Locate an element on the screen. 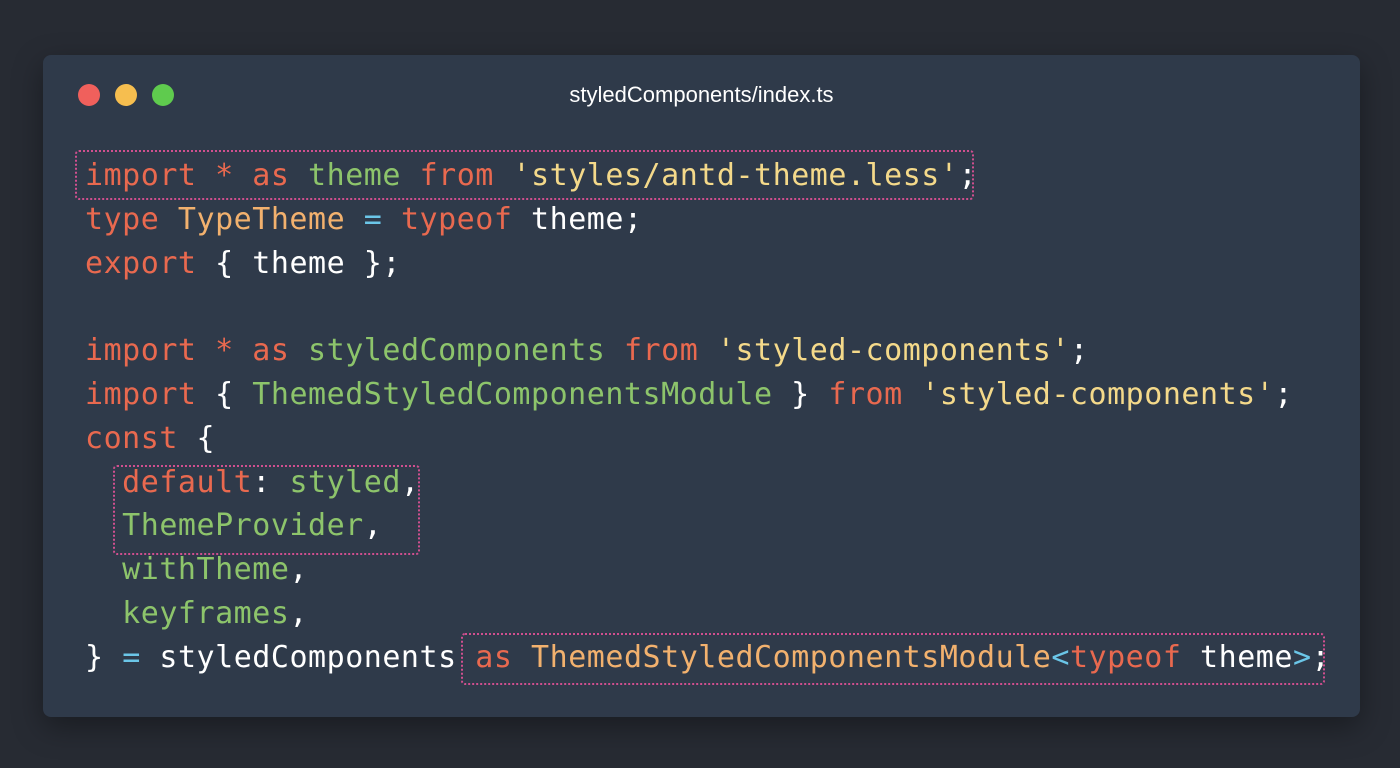 This screenshot has height=768, width=1400. code-line: type TypeTheme = typeof theme; is located at coordinates (707, 220).